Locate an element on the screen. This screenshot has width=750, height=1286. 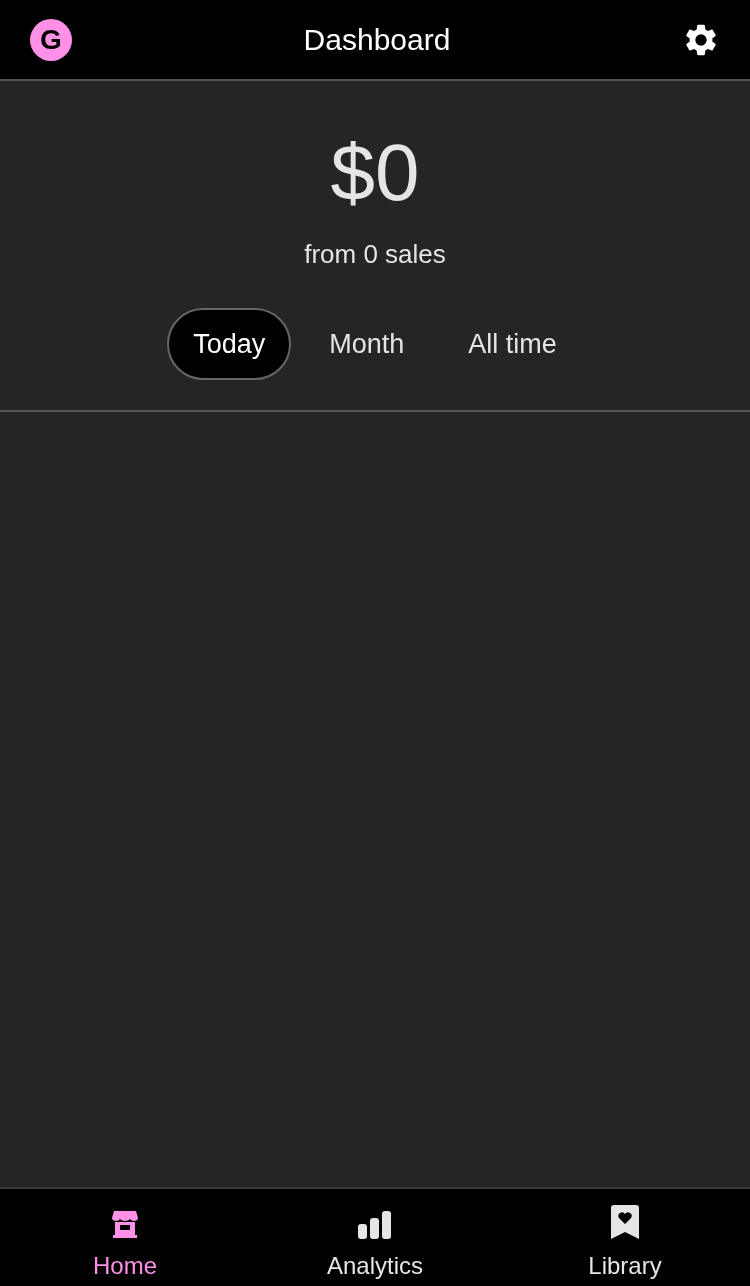
period-tab: All time is located at coordinates (512, 344).